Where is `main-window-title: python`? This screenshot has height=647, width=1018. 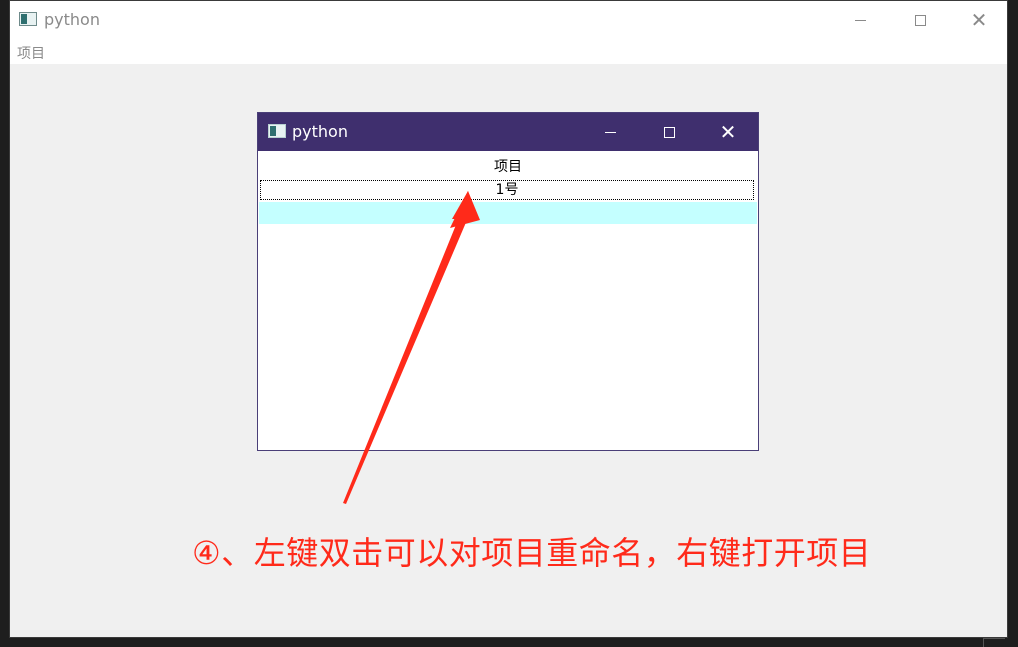 main-window-title: python is located at coordinates (72, 19).